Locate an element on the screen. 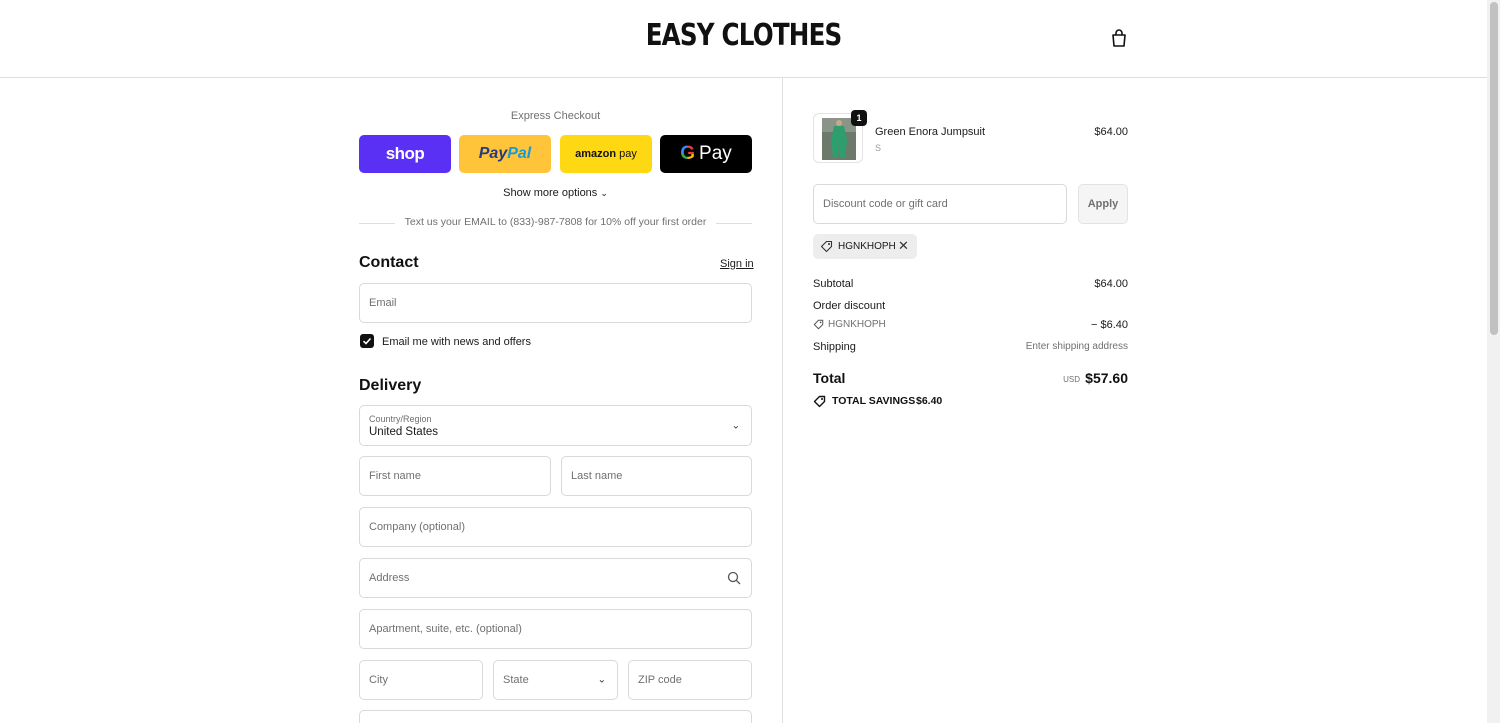 This screenshot has width=1500, height=723. applied-code: HGNKHOPH is located at coordinates (867, 246).